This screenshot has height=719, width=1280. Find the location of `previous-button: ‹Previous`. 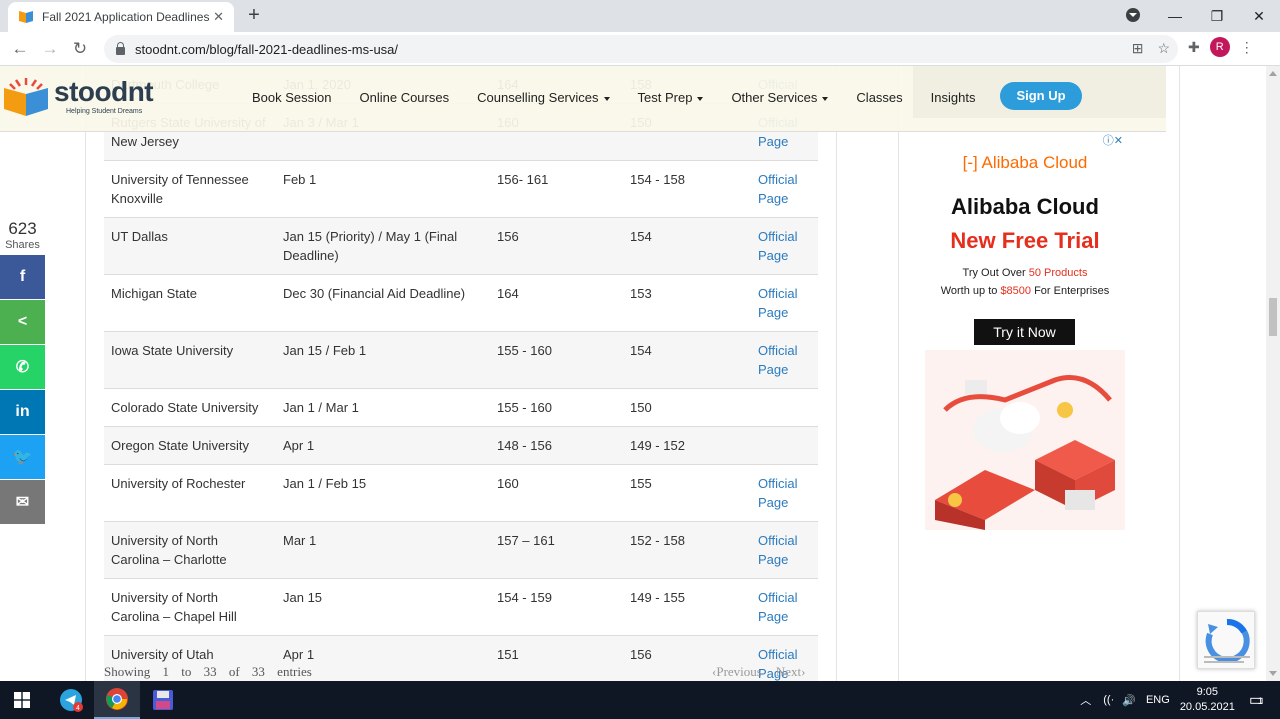

previous-button: ‹Previous is located at coordinates (737, 672).